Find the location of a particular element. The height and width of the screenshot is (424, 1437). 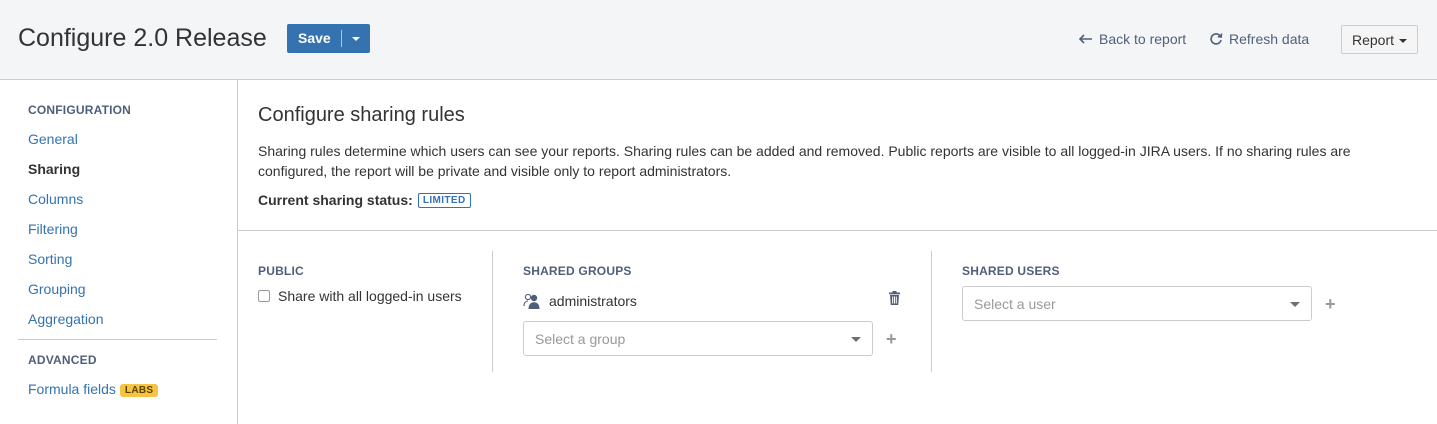

back-to-report-link: Back to report is located at coordinates (1132, 39).